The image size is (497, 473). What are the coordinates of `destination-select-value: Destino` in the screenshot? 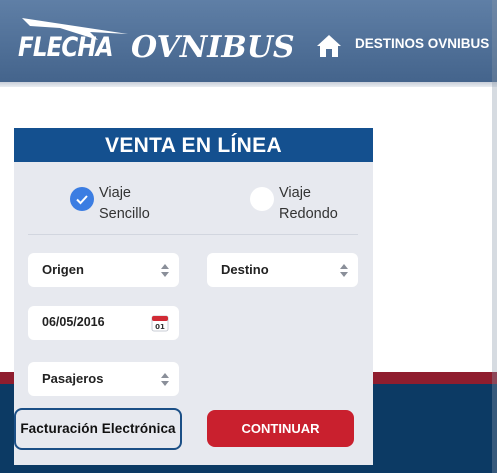 It's located at (245, 269).